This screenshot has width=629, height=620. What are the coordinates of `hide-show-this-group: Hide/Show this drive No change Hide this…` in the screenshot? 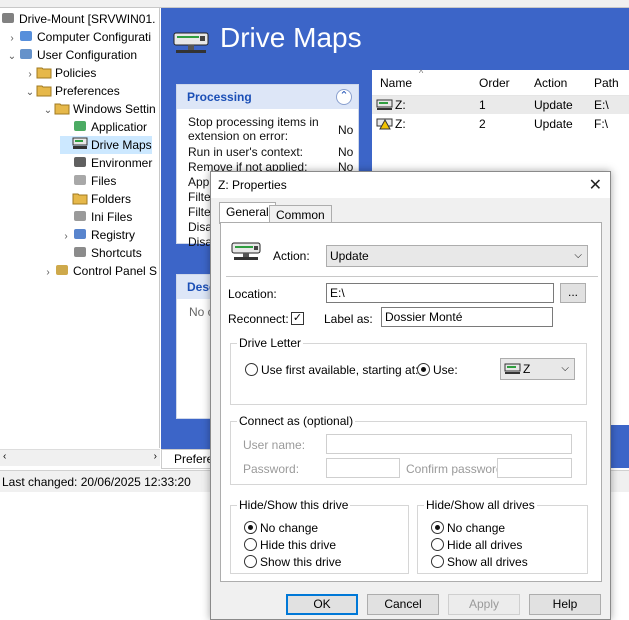 It's located at (319, 536).